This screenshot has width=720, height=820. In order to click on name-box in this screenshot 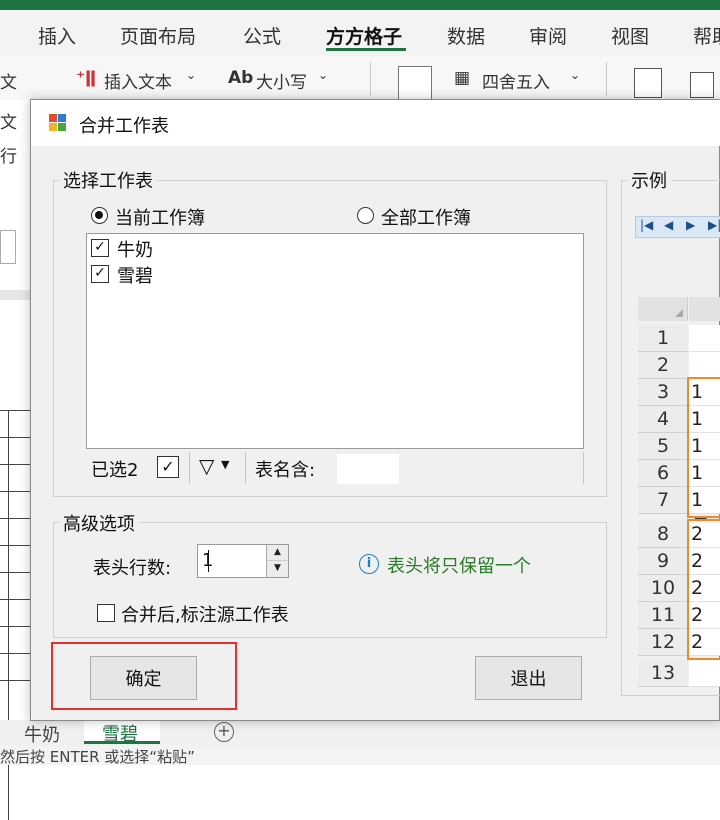, I will do `click(8, 247)`.